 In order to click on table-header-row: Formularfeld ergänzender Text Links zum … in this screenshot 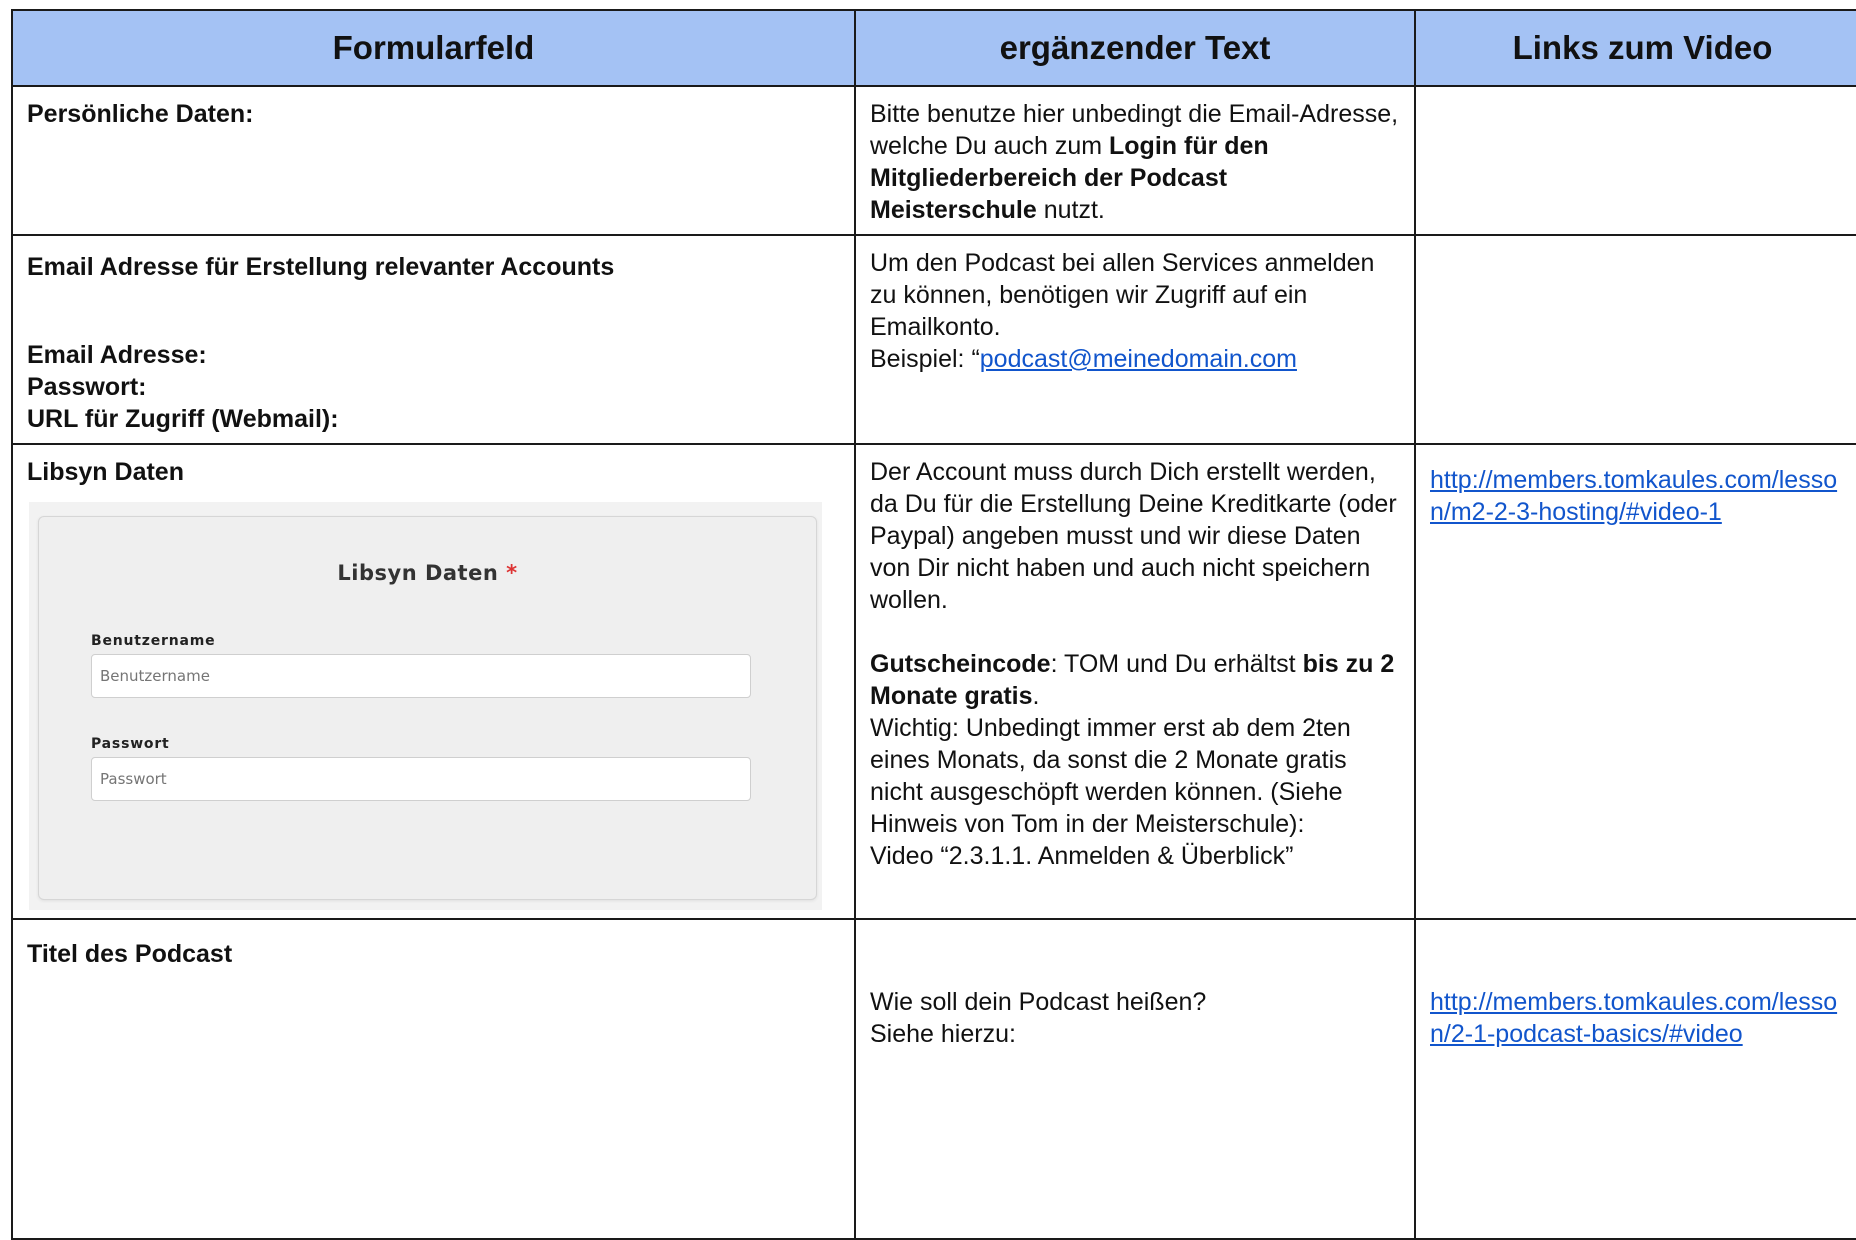, I will do `click(933, 48)`.